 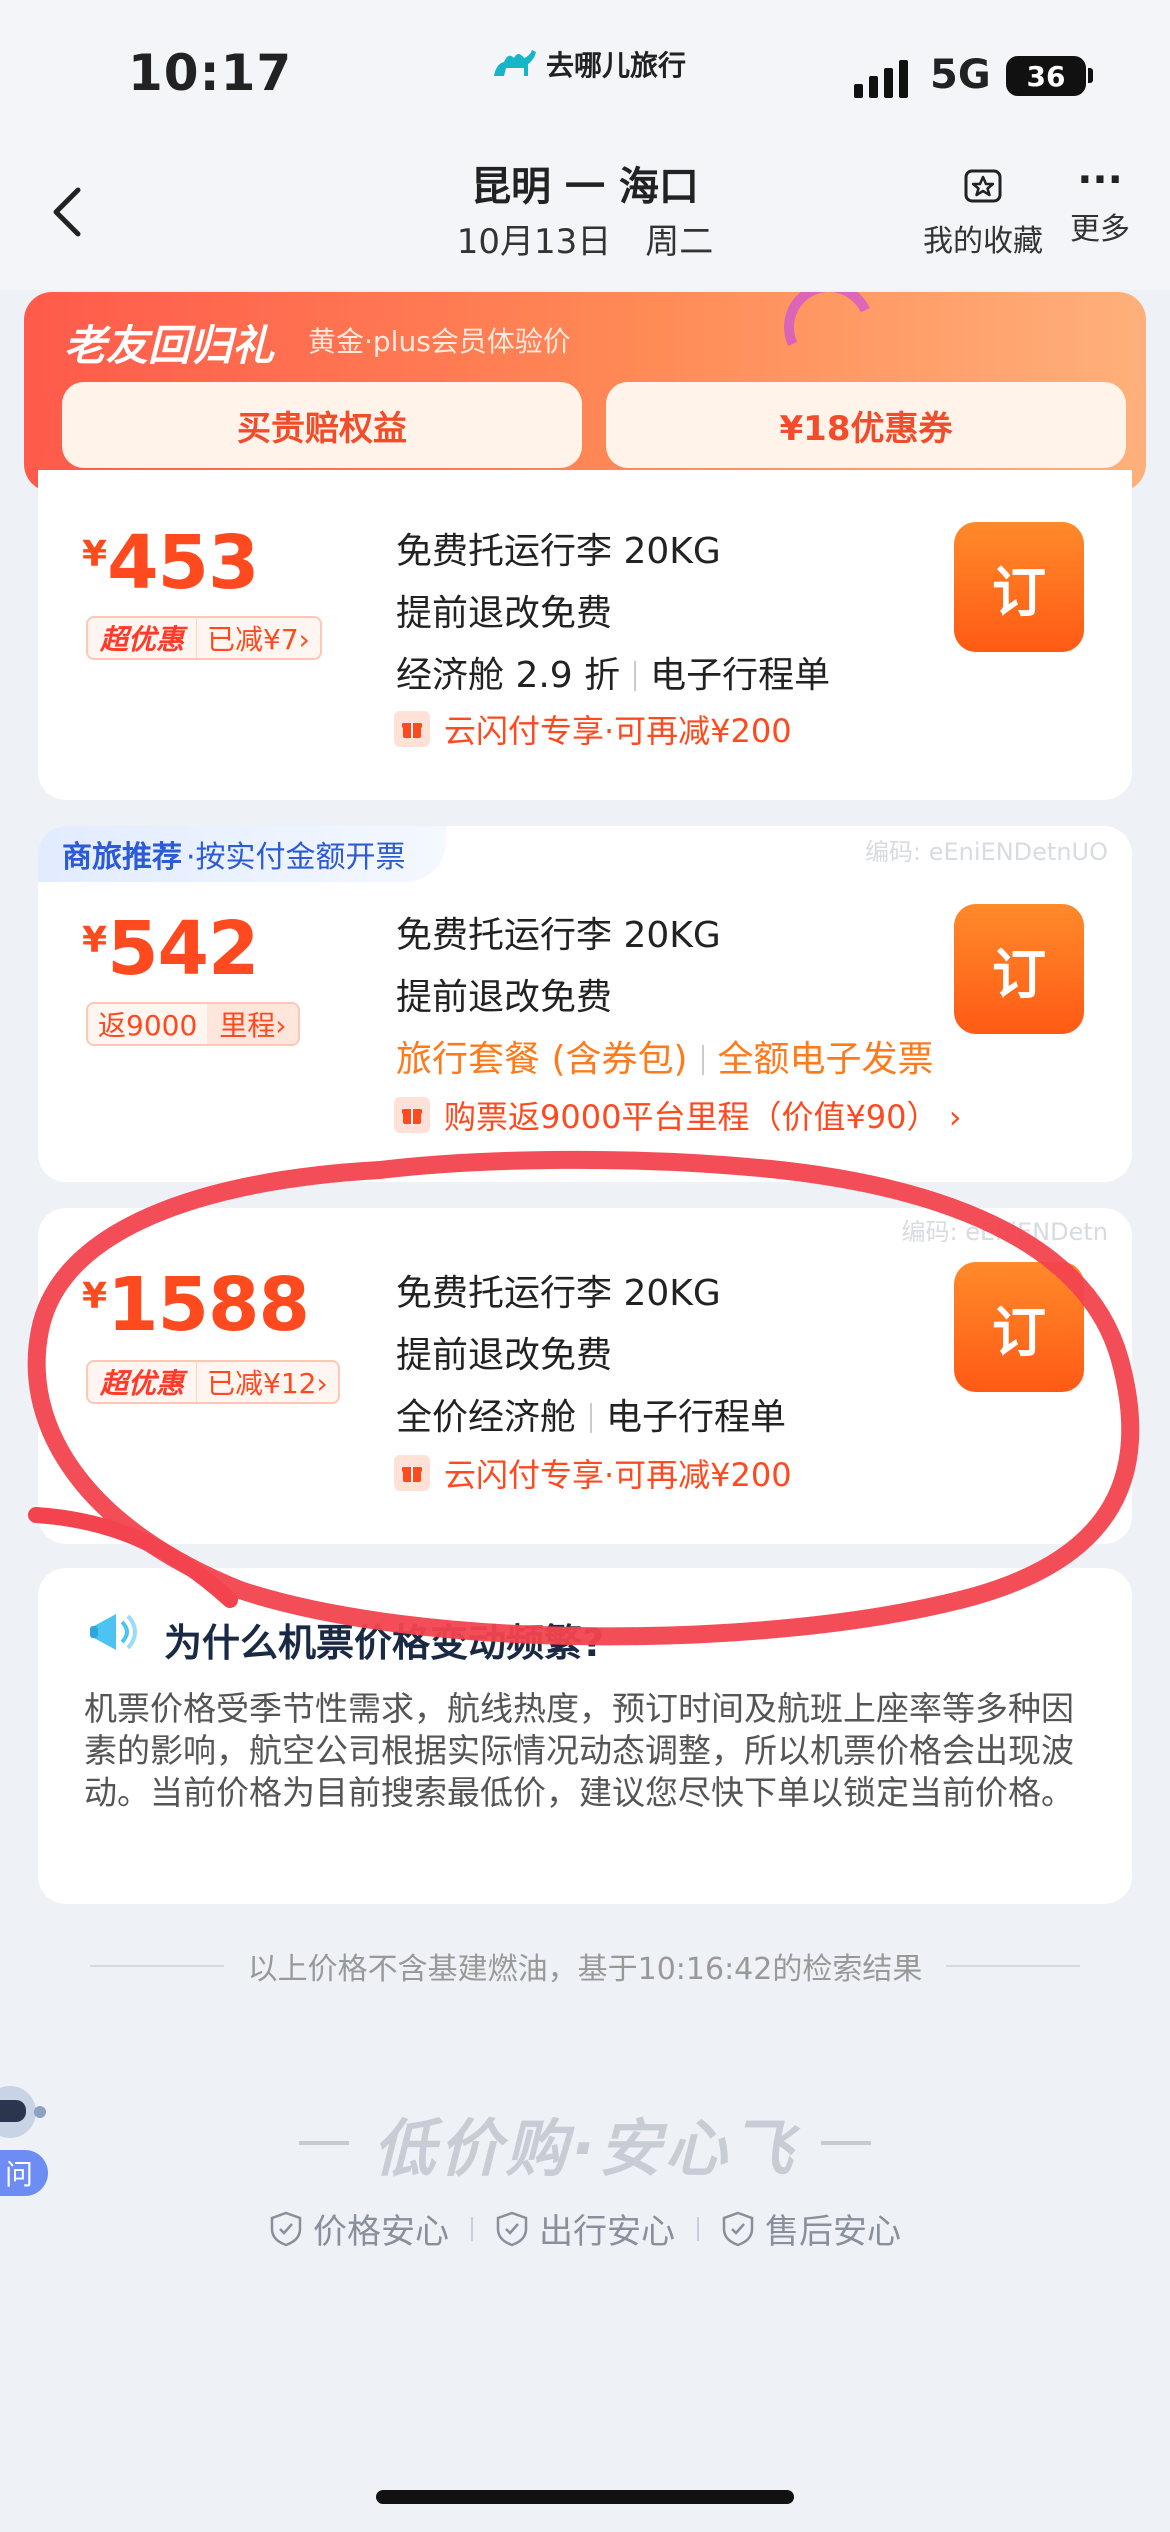 I want to click on promo-subtitle: 黄金·plus会员体验价, so click(x=439, y=341).